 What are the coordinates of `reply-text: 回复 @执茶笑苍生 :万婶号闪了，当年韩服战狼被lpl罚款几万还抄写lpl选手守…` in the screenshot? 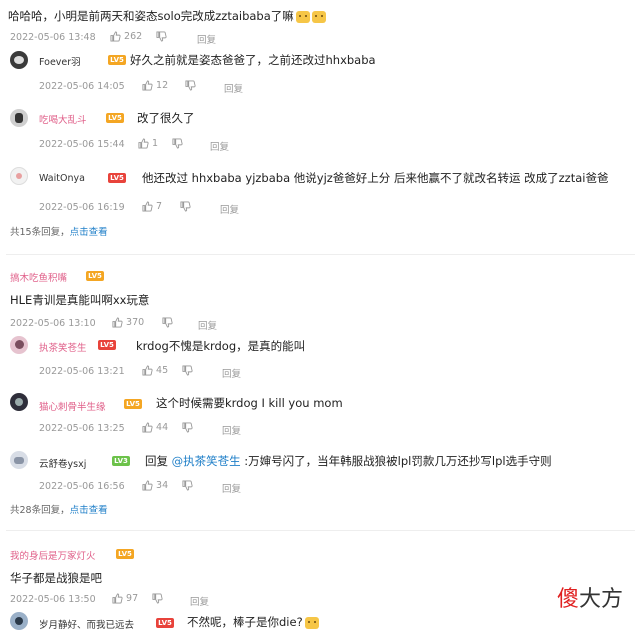 It's located at (348, 461).